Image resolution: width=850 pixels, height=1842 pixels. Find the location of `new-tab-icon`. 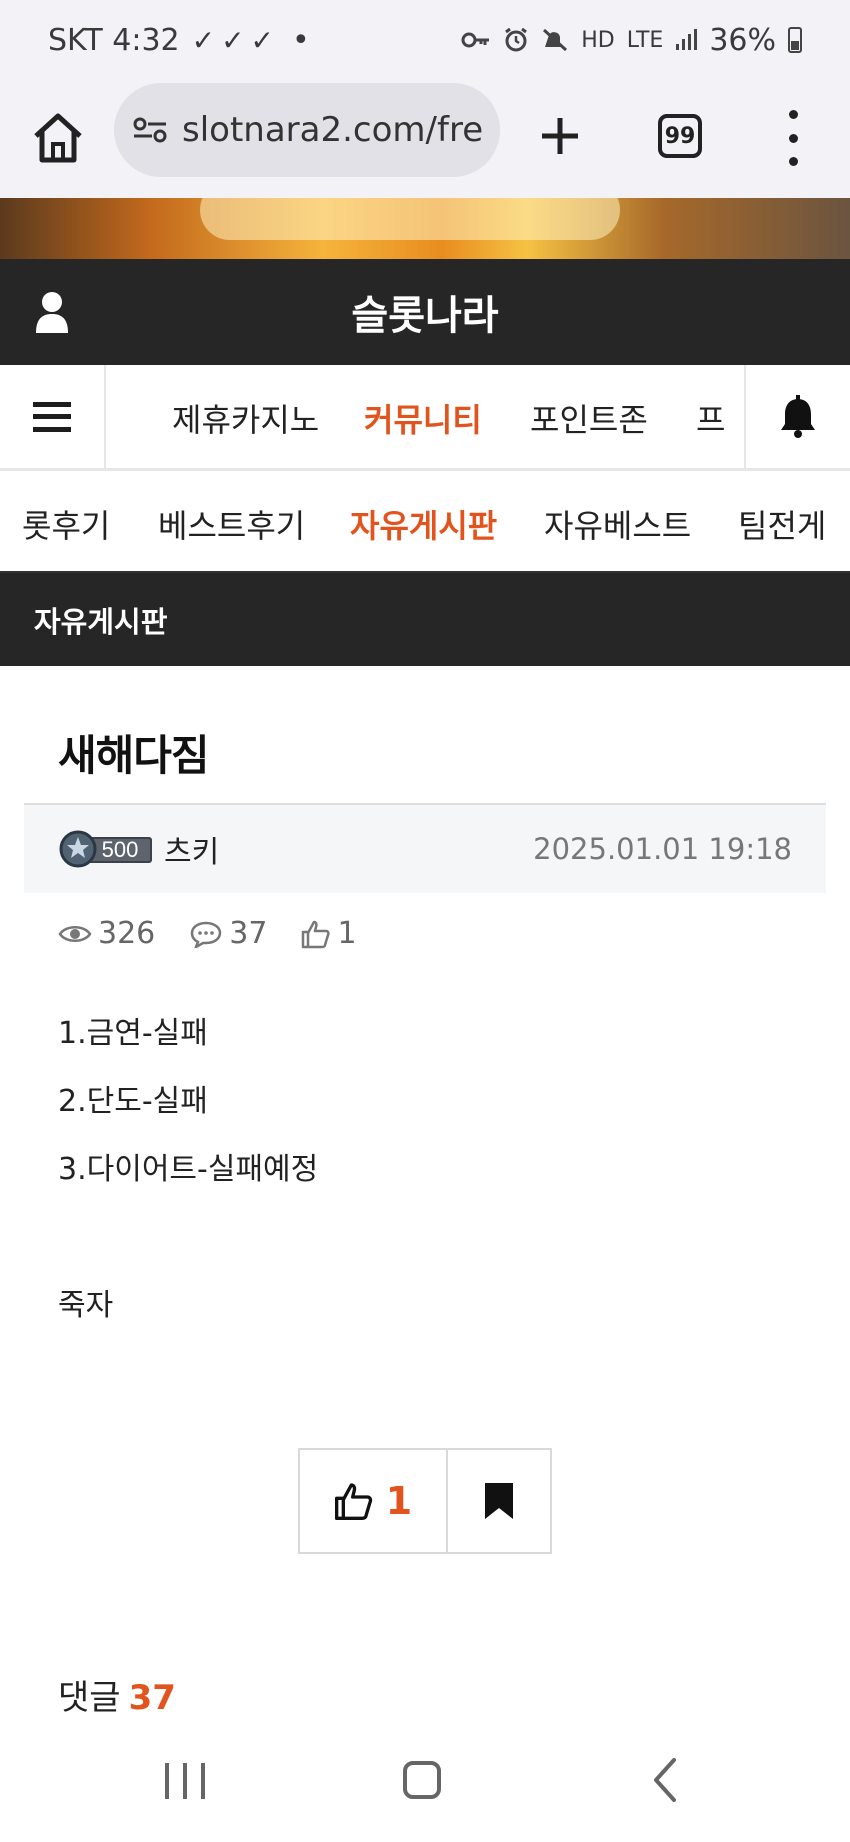

new-tab-icon is located at coordinates (560, 136).